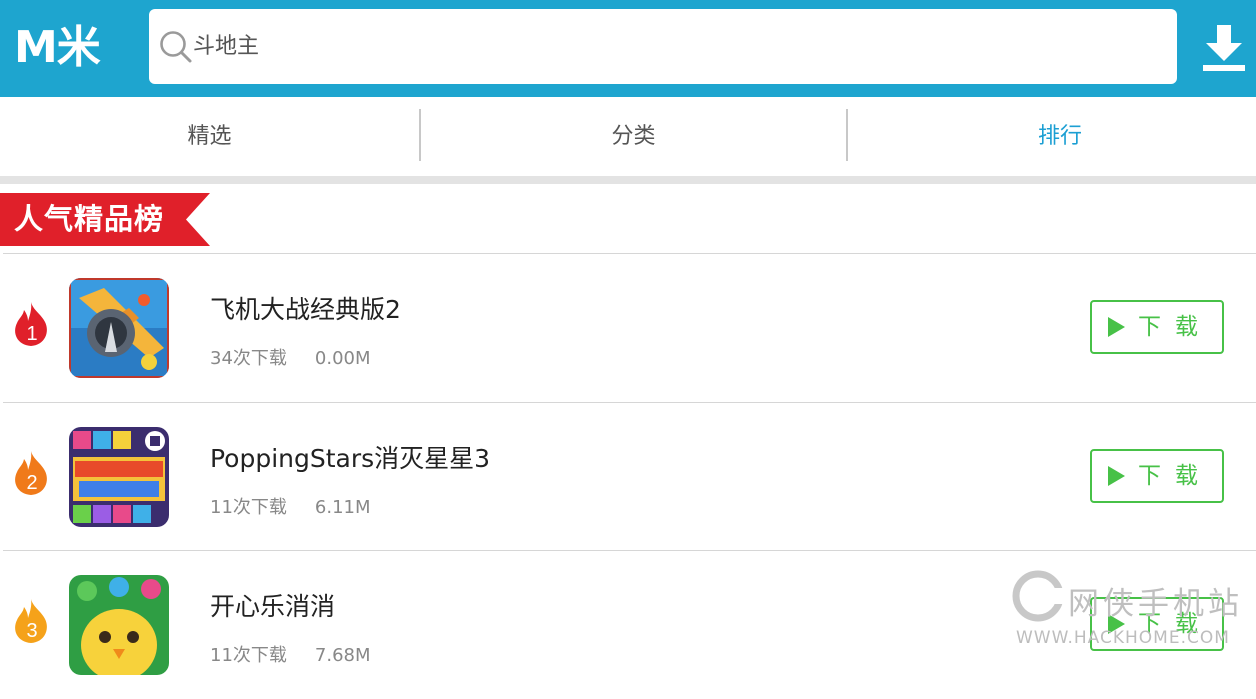 The width and height of the screenshot is (1256, 699). Describe the element at coordinates (31, 631) in the screenshot. I see `rank-number: 3` at that location.